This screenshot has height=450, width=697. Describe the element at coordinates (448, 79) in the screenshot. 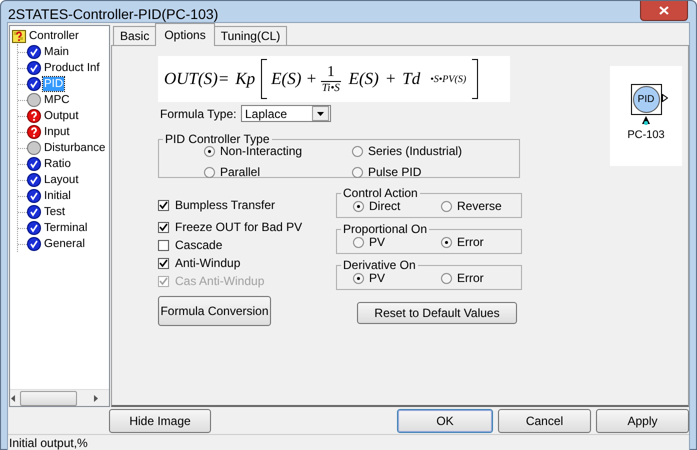

I see `formula-text: •S•PV(S)` at that location.